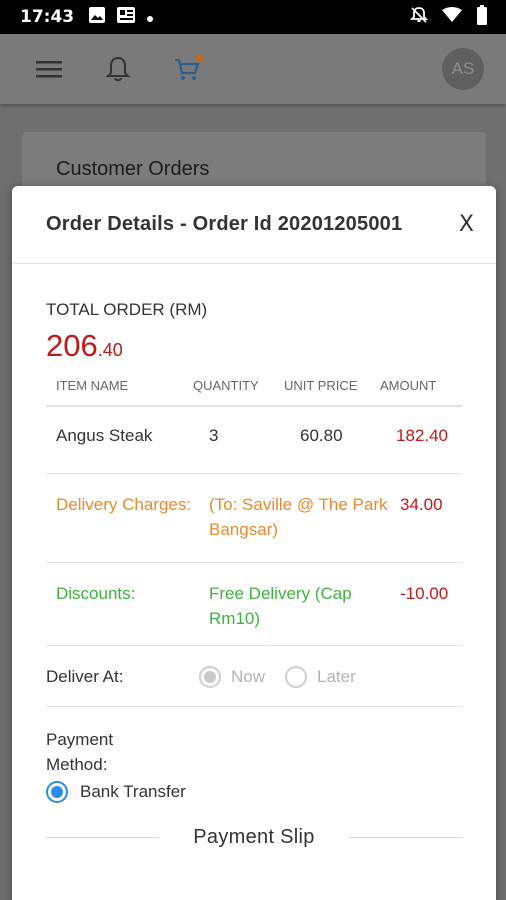 Image resolution: width=506 pixels, height=900 pixels. What do you see at coordinates (126, 17) in the screenshot?
I see `news-icon` at bounding box center [126, 17].